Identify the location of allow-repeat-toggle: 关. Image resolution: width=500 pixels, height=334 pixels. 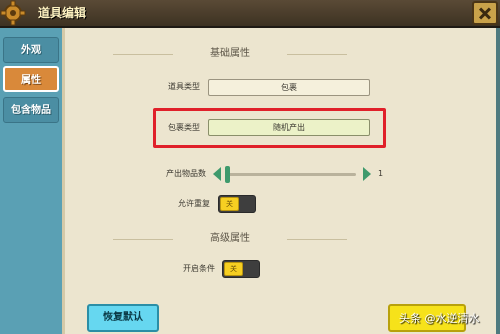
(237, 204).